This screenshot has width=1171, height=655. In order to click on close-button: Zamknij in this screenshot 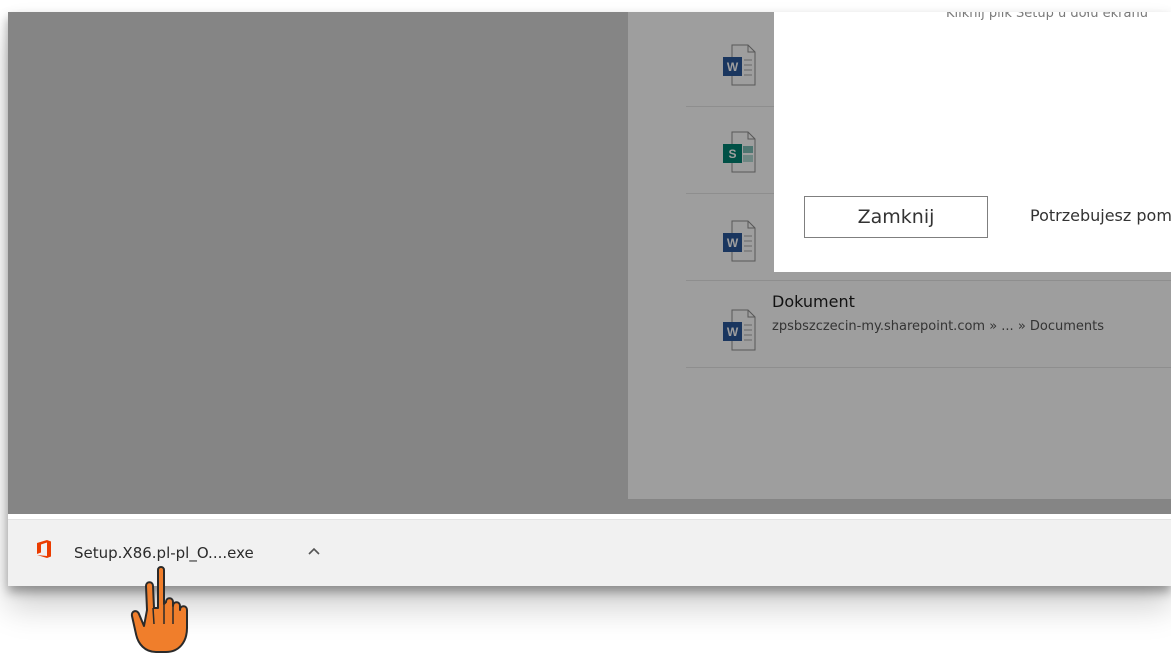, I will do `click(896, 217)`.